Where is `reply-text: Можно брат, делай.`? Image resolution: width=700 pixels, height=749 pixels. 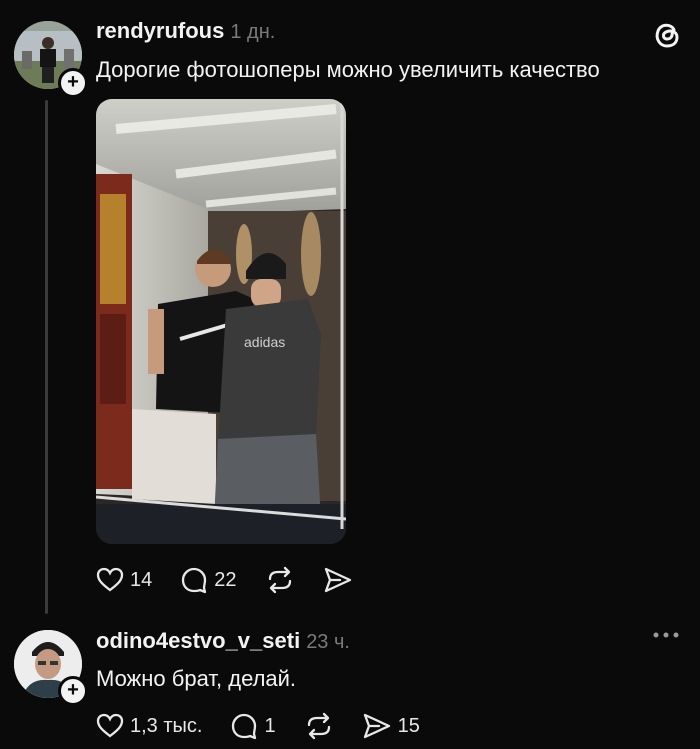 reply-text: Можно брат, делай. is located at coordinates (196, 678).